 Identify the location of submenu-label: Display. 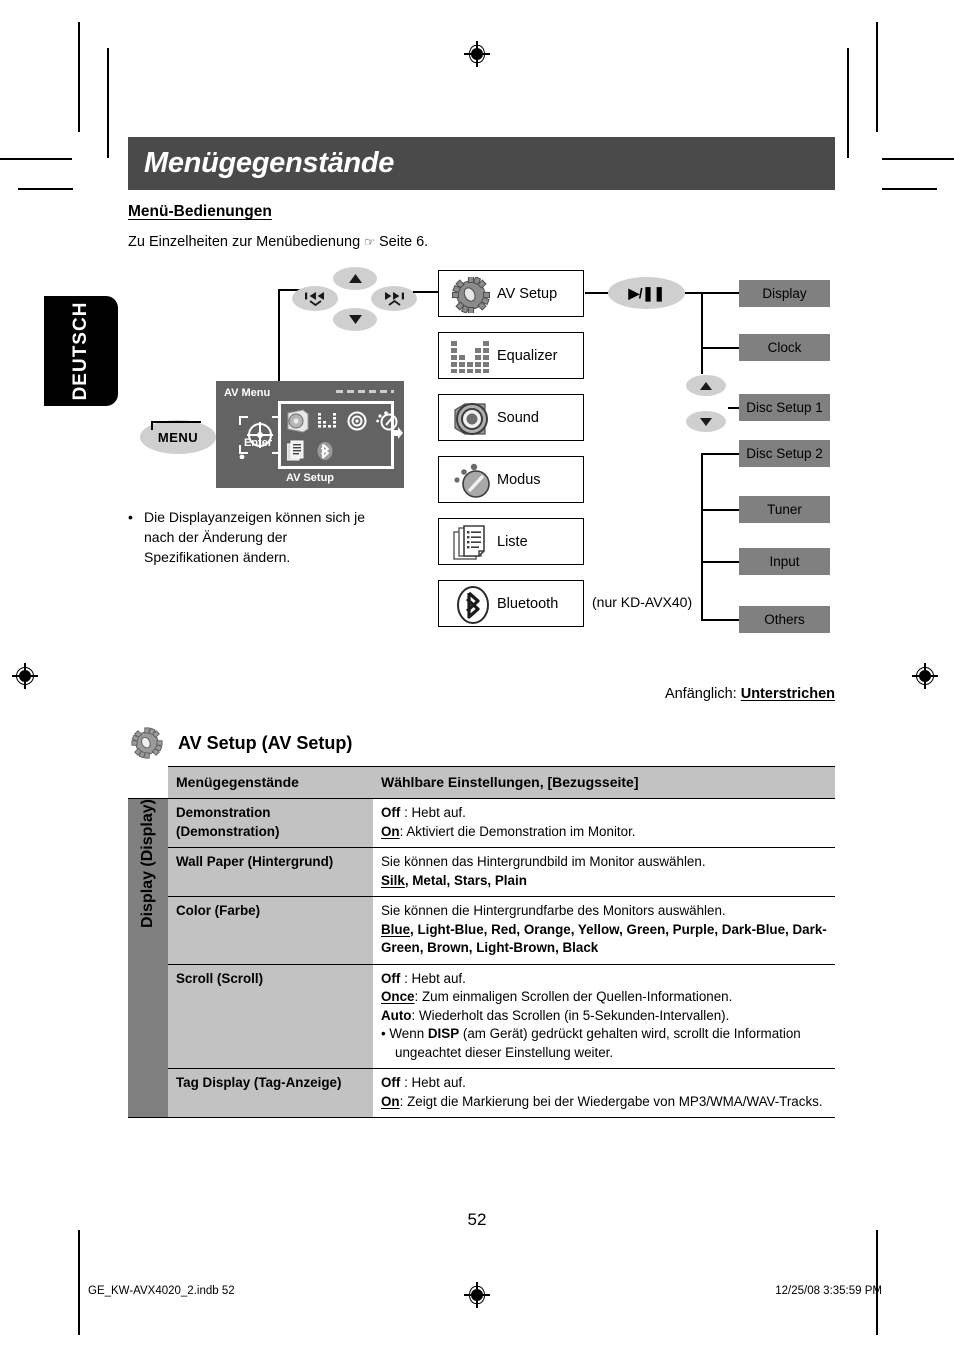
(784, 293).